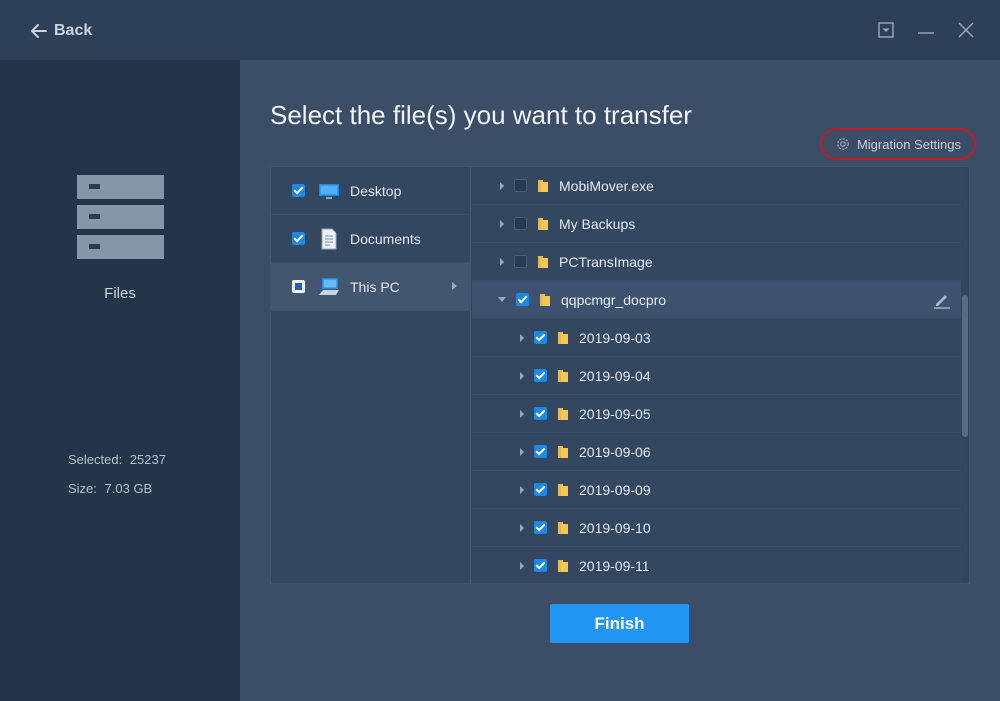 This screenshot has width=1000, height=701. What do you see at coordinates (82, 488) in the screenshot?
I see `size-label: Size:` at bounding box center [82, 488].